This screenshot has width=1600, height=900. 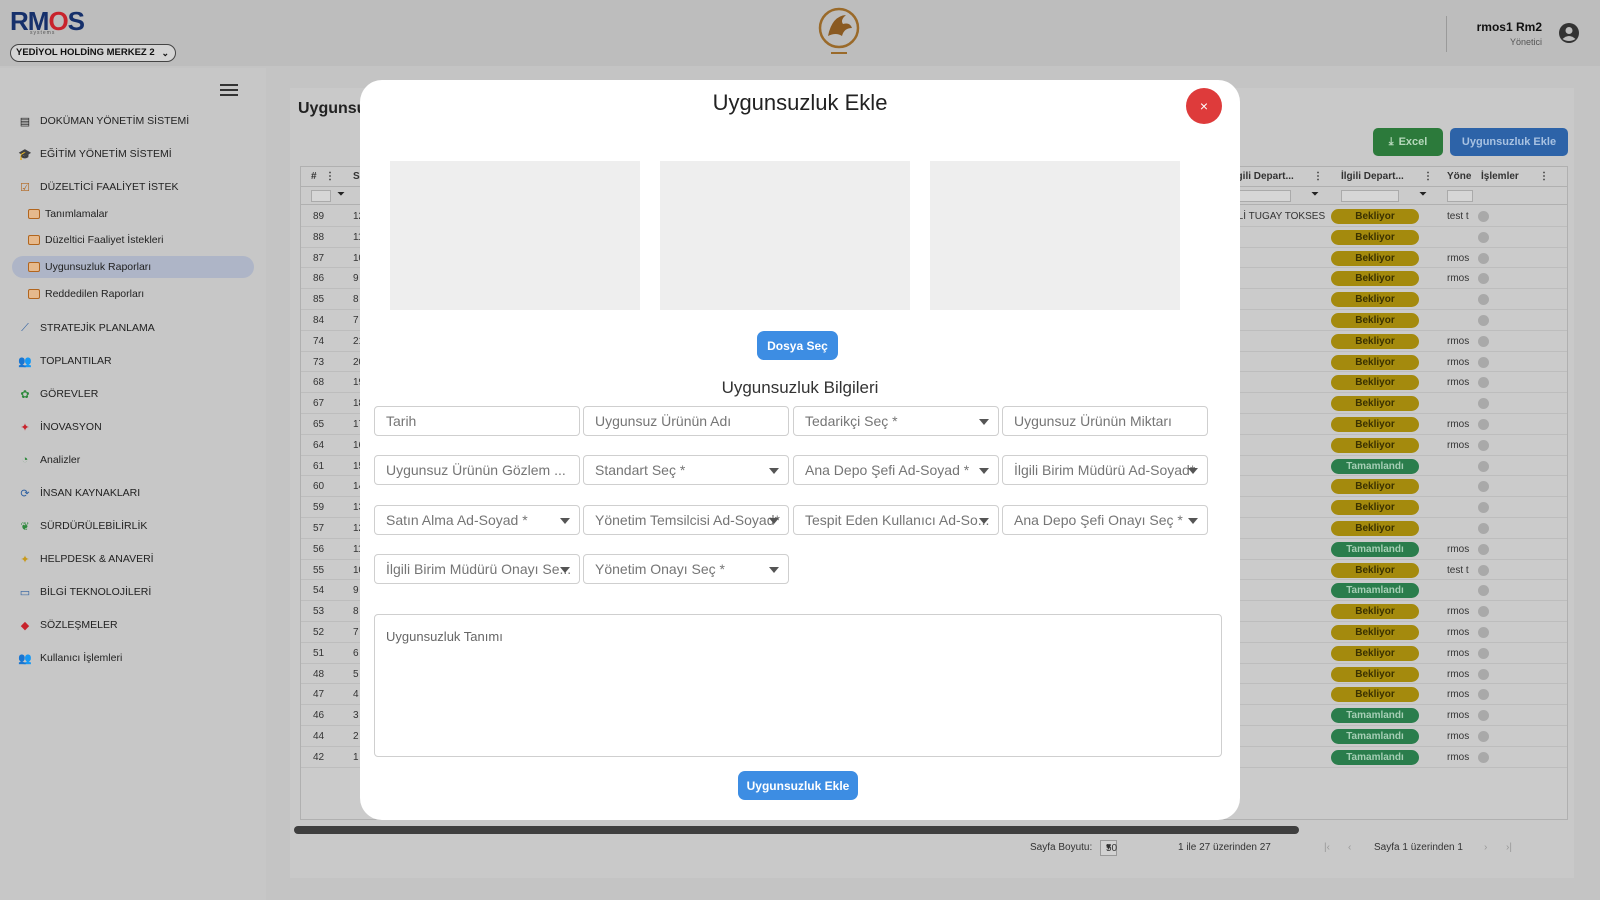 I want to click on form-input: Tarih, so click(x=477, y=421).